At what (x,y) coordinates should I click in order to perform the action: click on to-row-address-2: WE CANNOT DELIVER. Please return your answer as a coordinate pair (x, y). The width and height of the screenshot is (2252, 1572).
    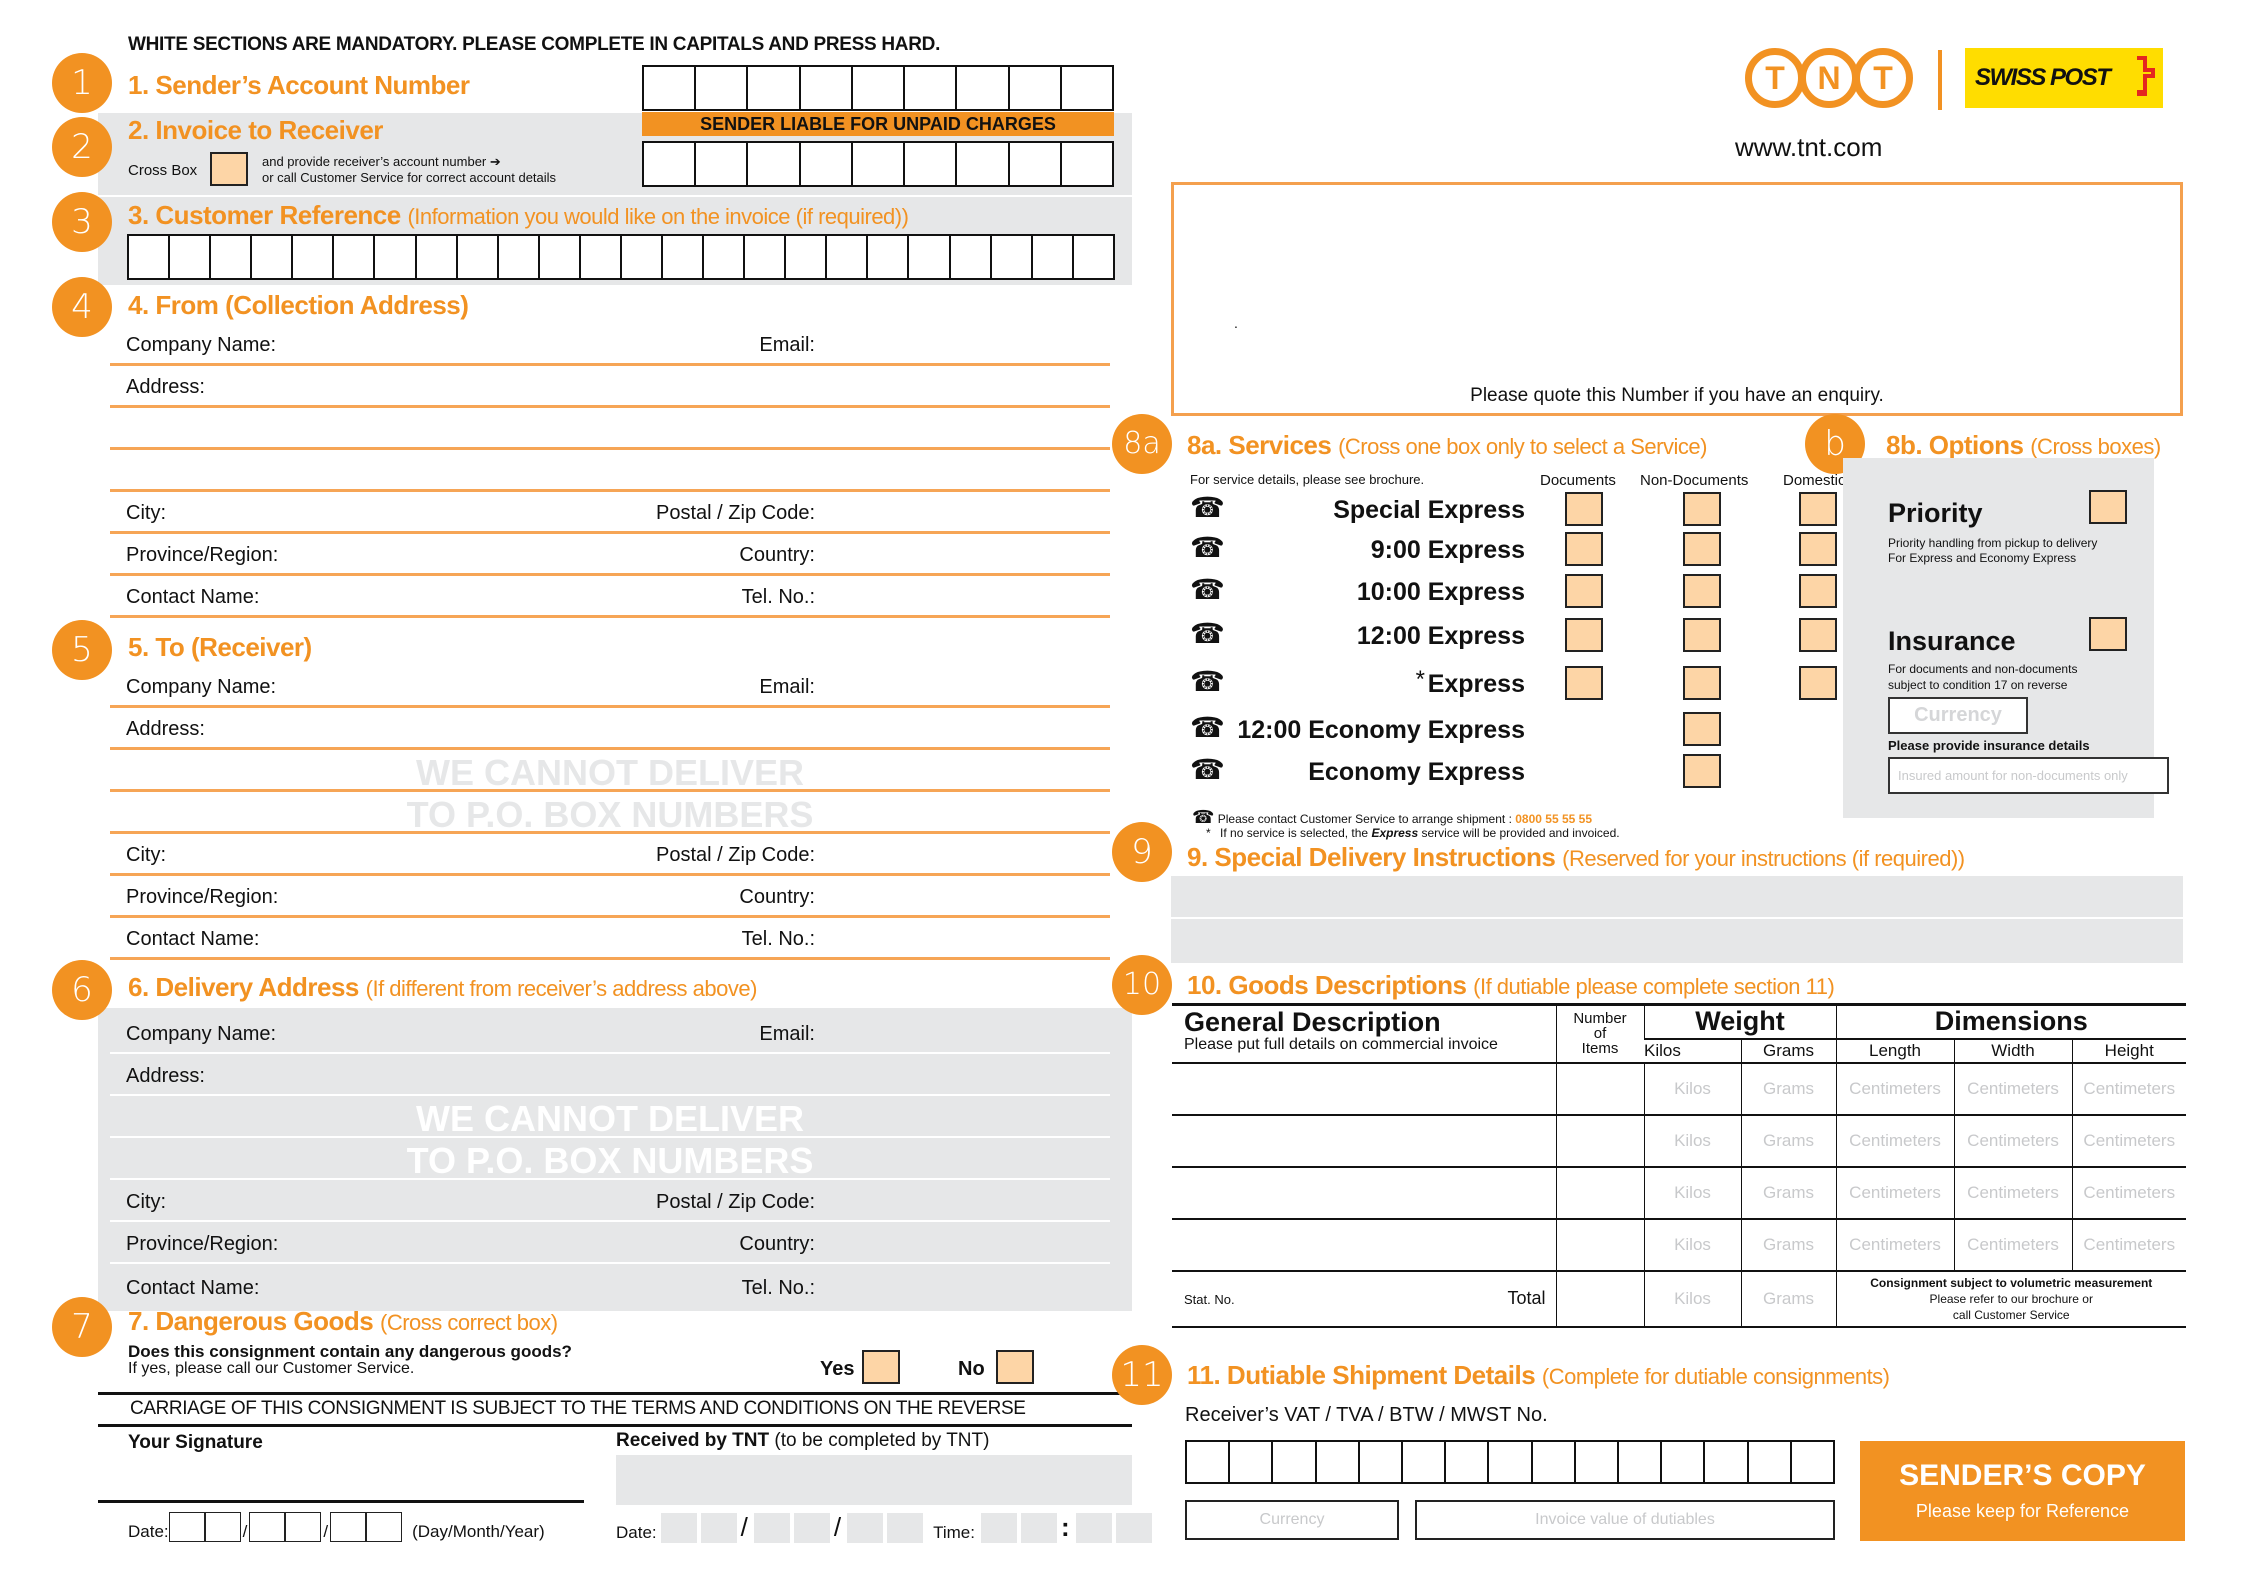
    Looking at the image, I should click on (610, 771).